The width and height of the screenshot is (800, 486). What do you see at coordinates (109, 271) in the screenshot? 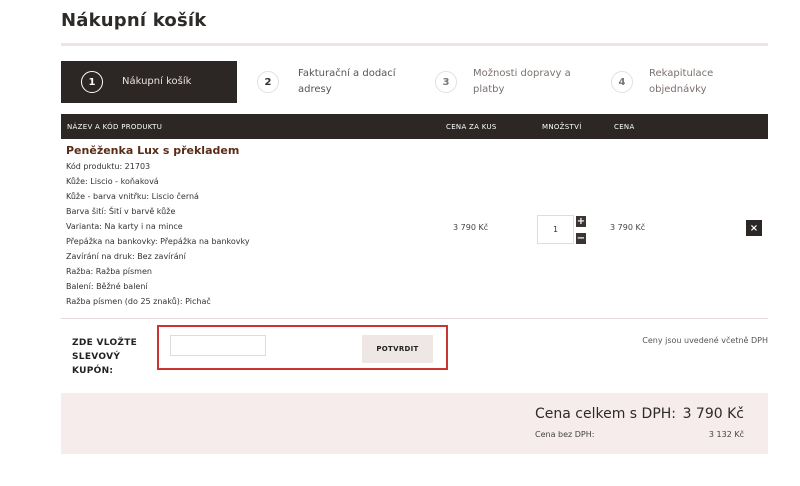
I see `product-attribute: Ražba: Ražba písmen` at bounding box center [109, 271].